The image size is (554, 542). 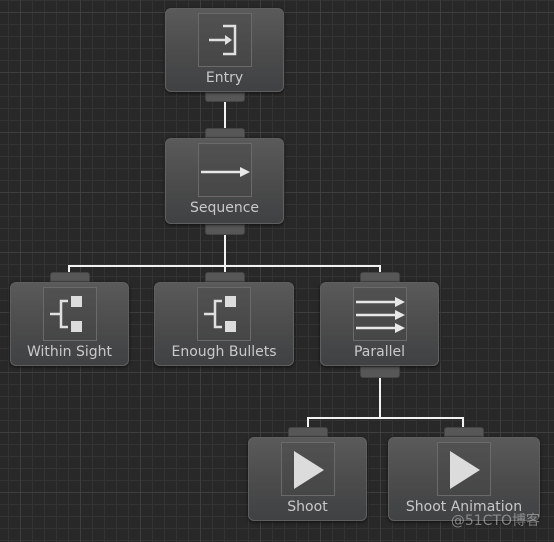 What do you see at coordinates (463, 422) in the screenshot?
I see `wire-to-shoot-animation` at bounding box center [463, 422].